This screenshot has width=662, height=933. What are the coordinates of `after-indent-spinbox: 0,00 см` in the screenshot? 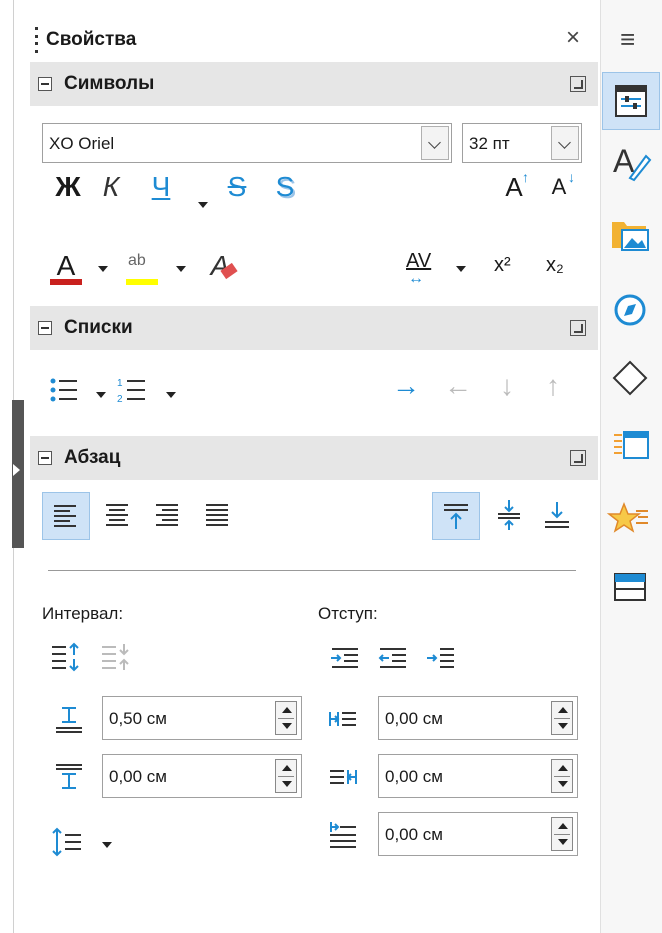 It's located at (478, 776).